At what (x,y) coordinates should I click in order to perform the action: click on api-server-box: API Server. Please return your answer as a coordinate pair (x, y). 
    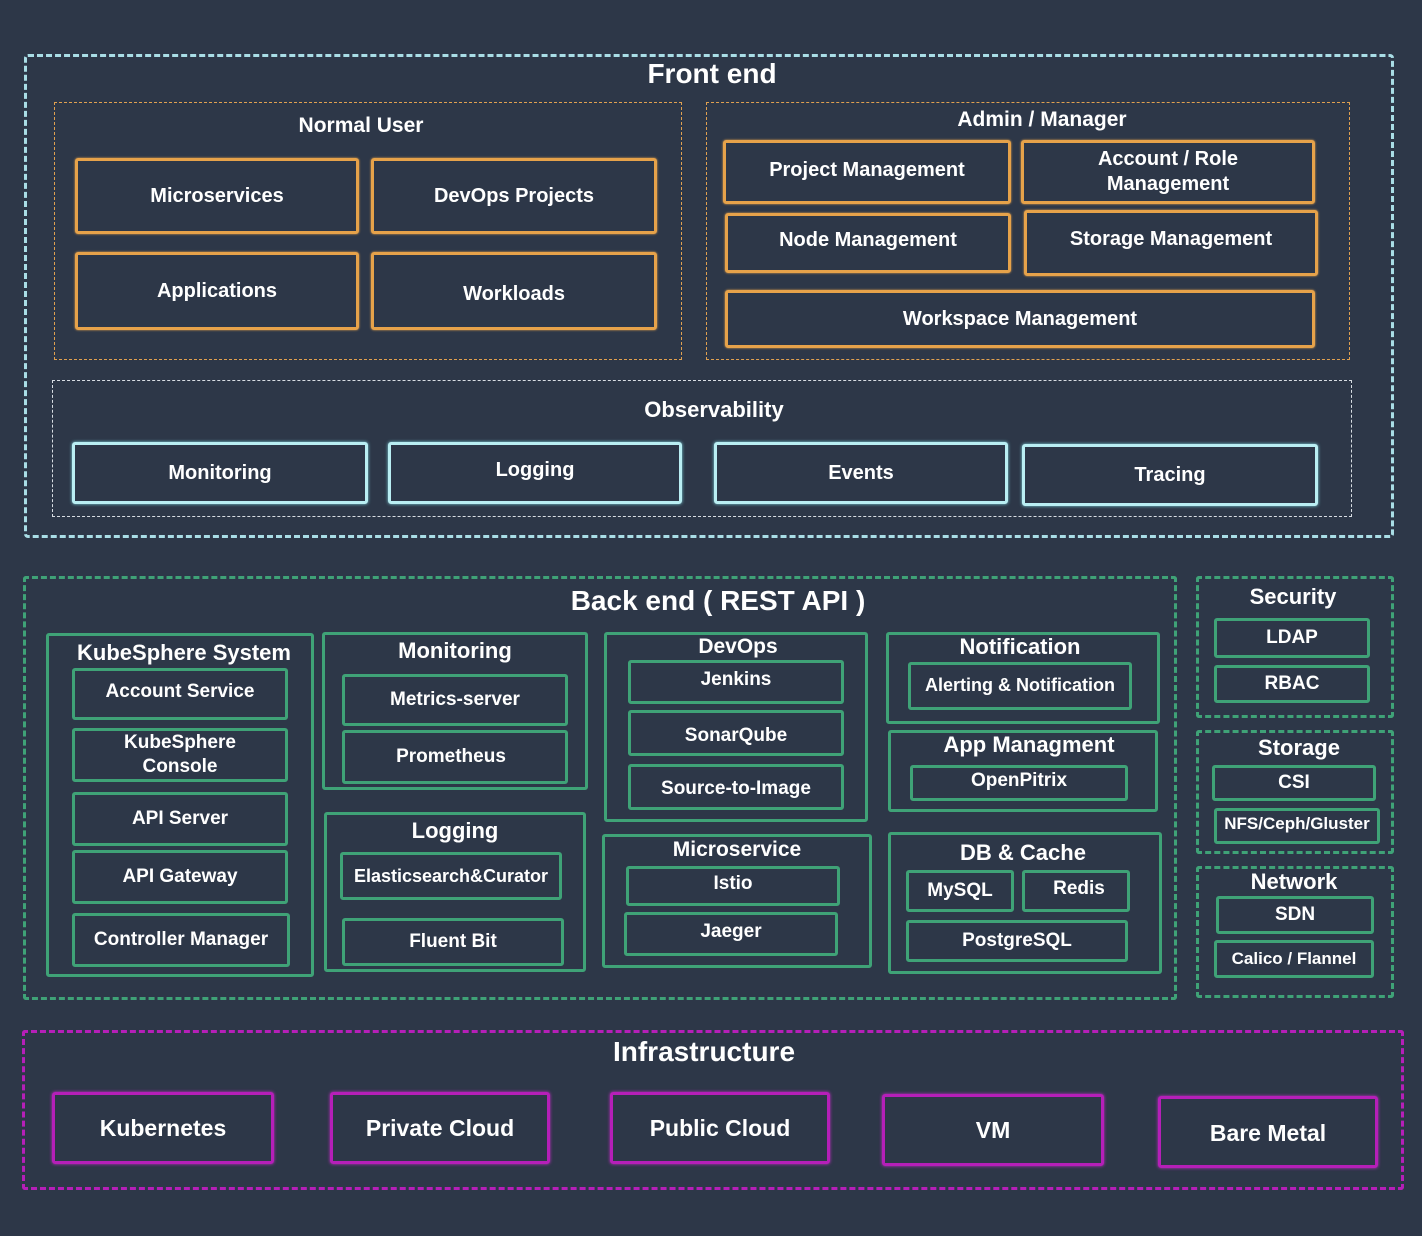
    Looking at the image, I should click on (180, 819).